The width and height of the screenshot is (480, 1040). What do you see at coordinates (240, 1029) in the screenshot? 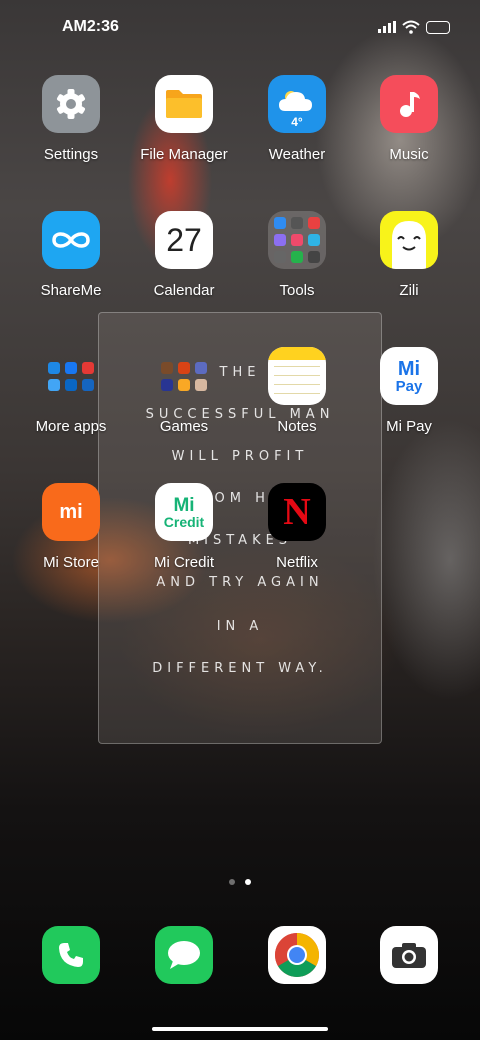
I see `home-gesture-bar` at bounding box center [240, 1029].